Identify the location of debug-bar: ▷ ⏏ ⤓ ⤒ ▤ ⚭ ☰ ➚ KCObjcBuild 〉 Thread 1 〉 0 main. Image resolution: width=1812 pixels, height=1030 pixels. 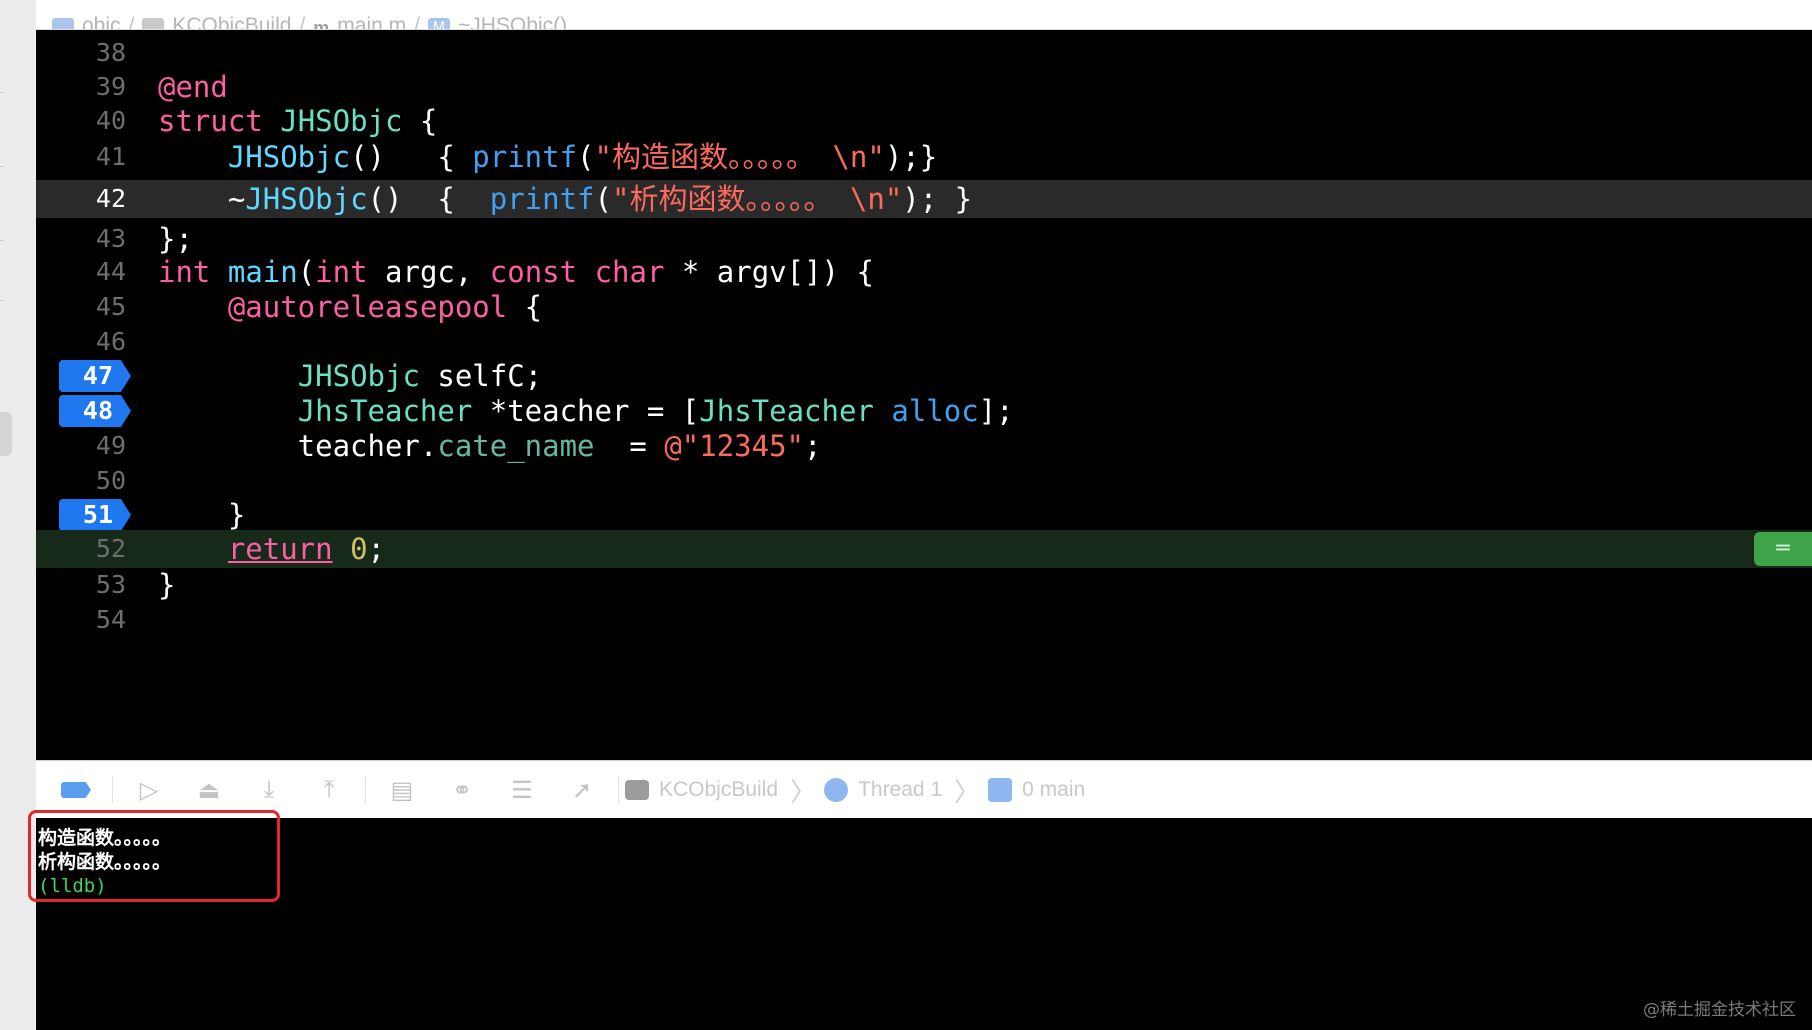
(924, 790).